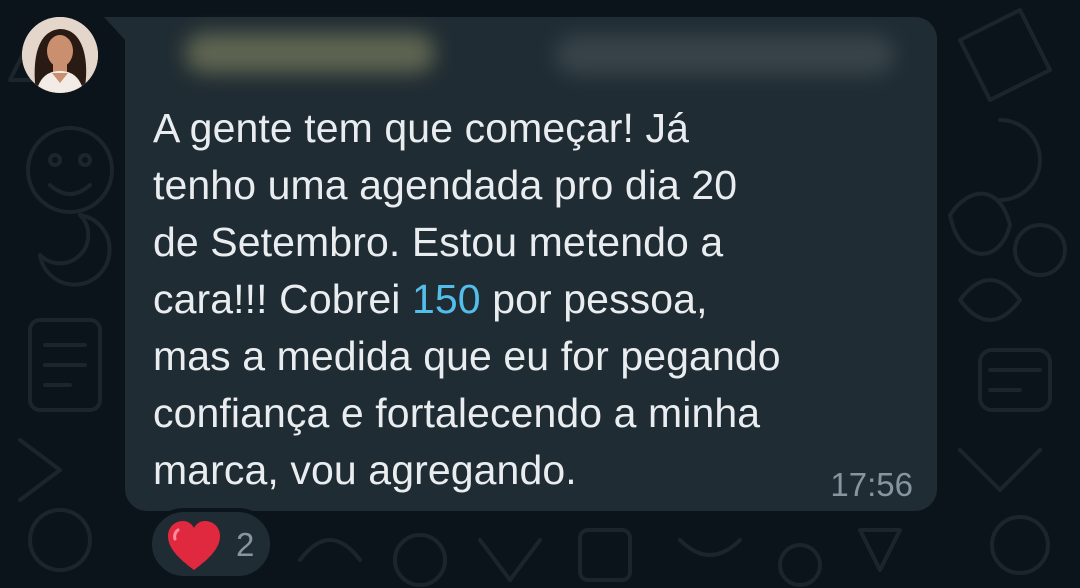  I want to click on phone-number-link: 150, so click(446, 299).